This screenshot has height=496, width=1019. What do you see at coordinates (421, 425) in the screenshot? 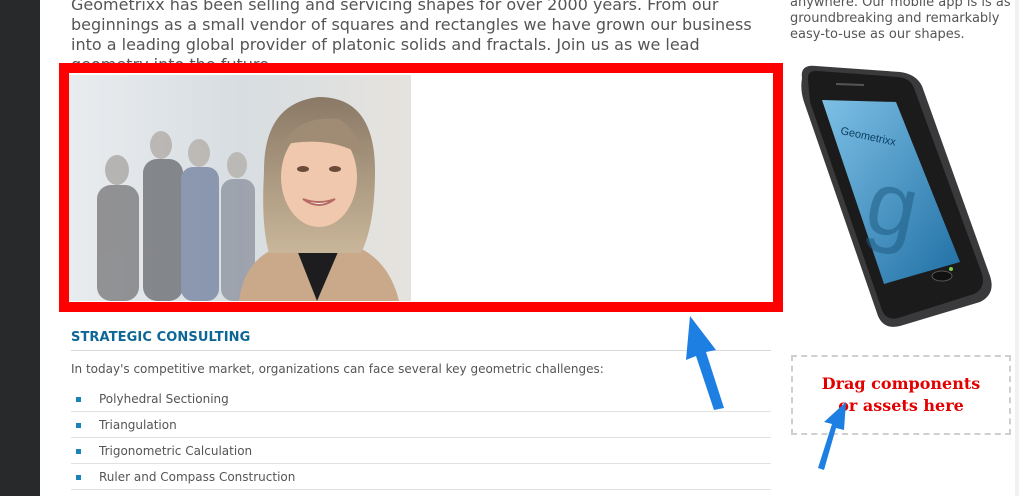
I see `list-item: Triangulation` at bounding box center [421, 425].